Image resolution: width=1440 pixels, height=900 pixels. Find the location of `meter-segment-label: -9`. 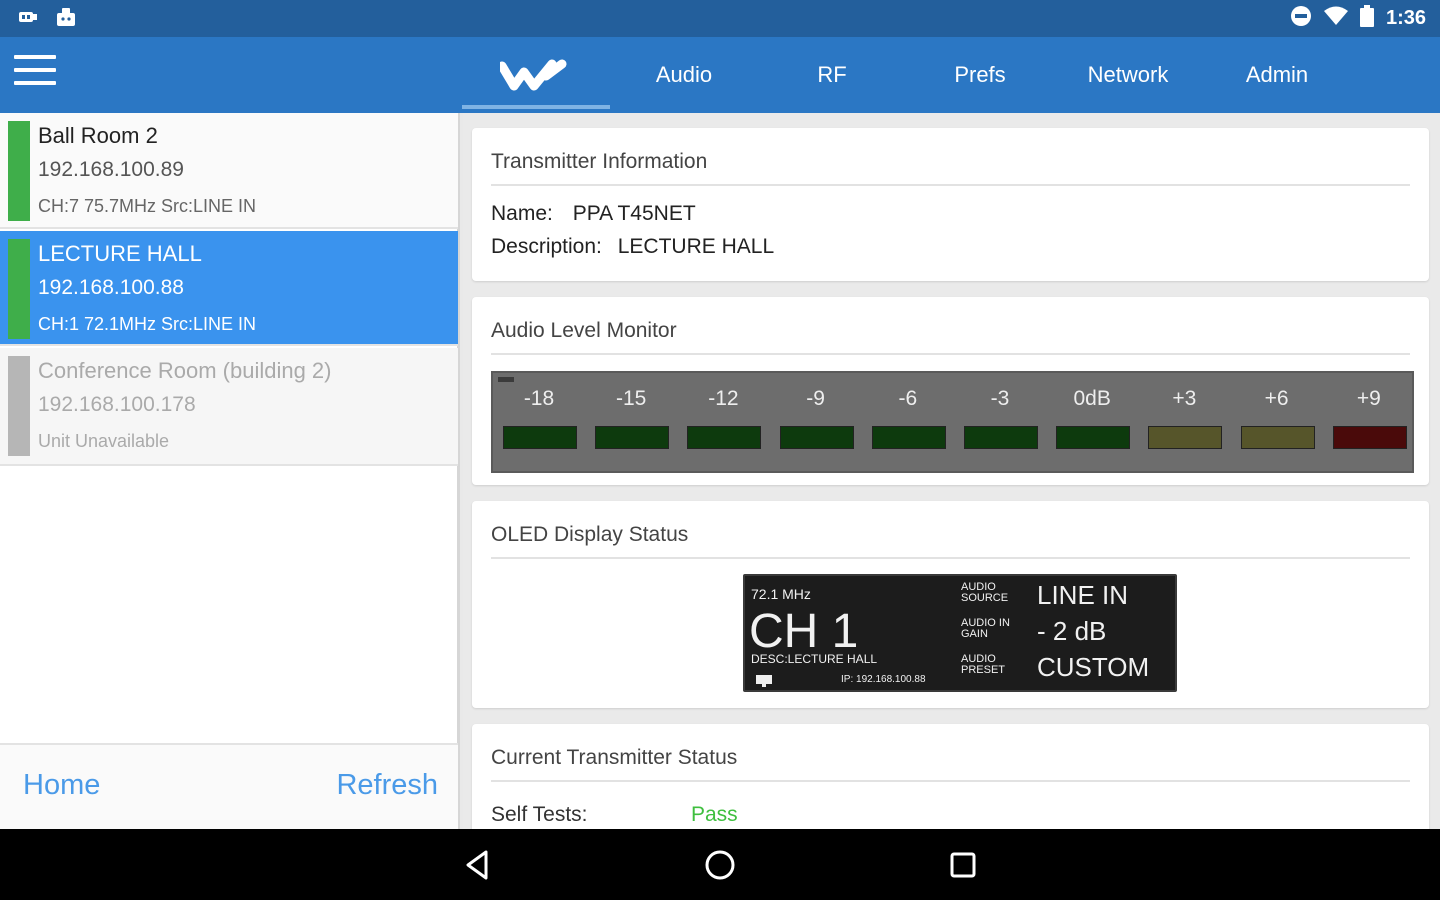

meter-segment-label: -9 is located at coordinates (815, 398).